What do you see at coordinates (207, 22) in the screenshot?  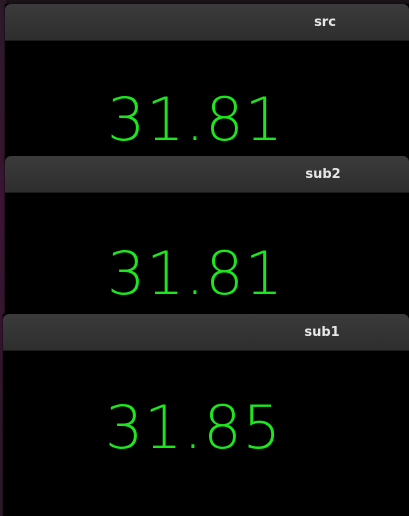 I see `titlebar-src: src` at bounding box center [207, 22].